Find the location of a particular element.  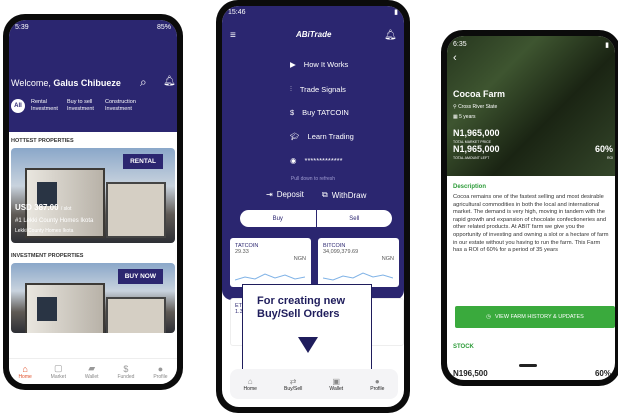

hottest-title: HOTTEST PROPERTIES is located at coordinates (42, 141).